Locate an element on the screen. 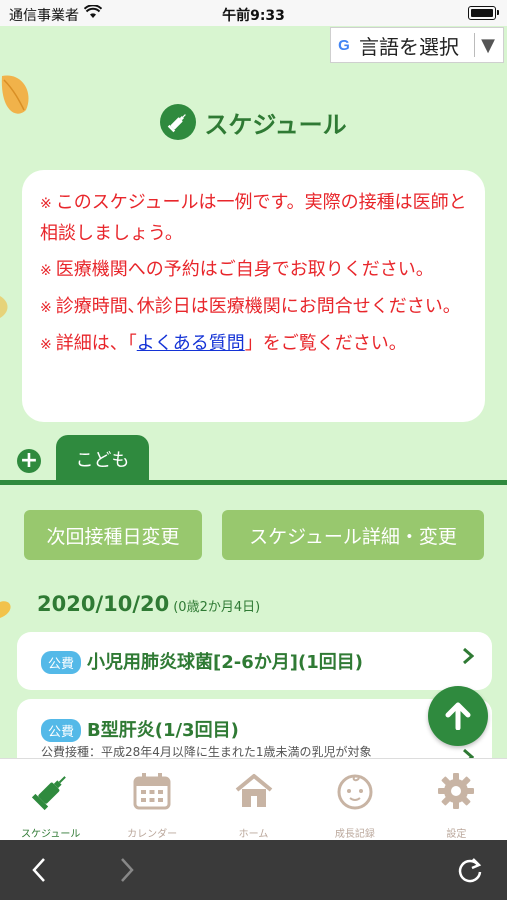 This screenshot has height=900, width=507. vaccine-item: 公費 小児用肺炎球菌[2-6か月](1回目) is located at coordinates (254, 661).